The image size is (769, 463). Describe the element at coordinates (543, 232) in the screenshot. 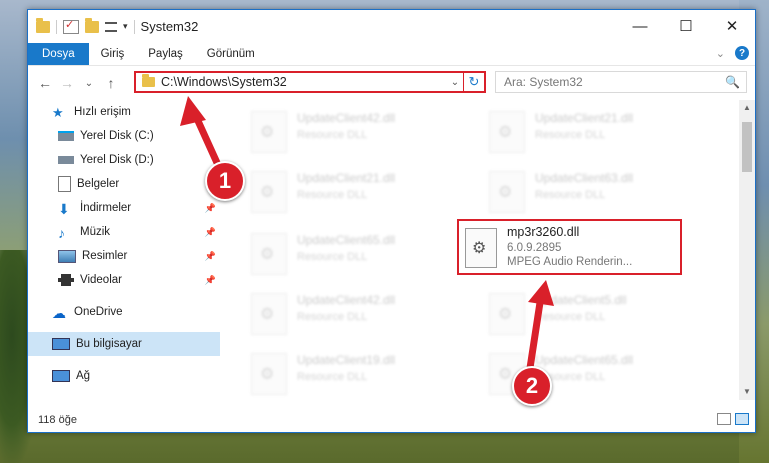

I see `file-name: mp3r3260.dll` at that location.